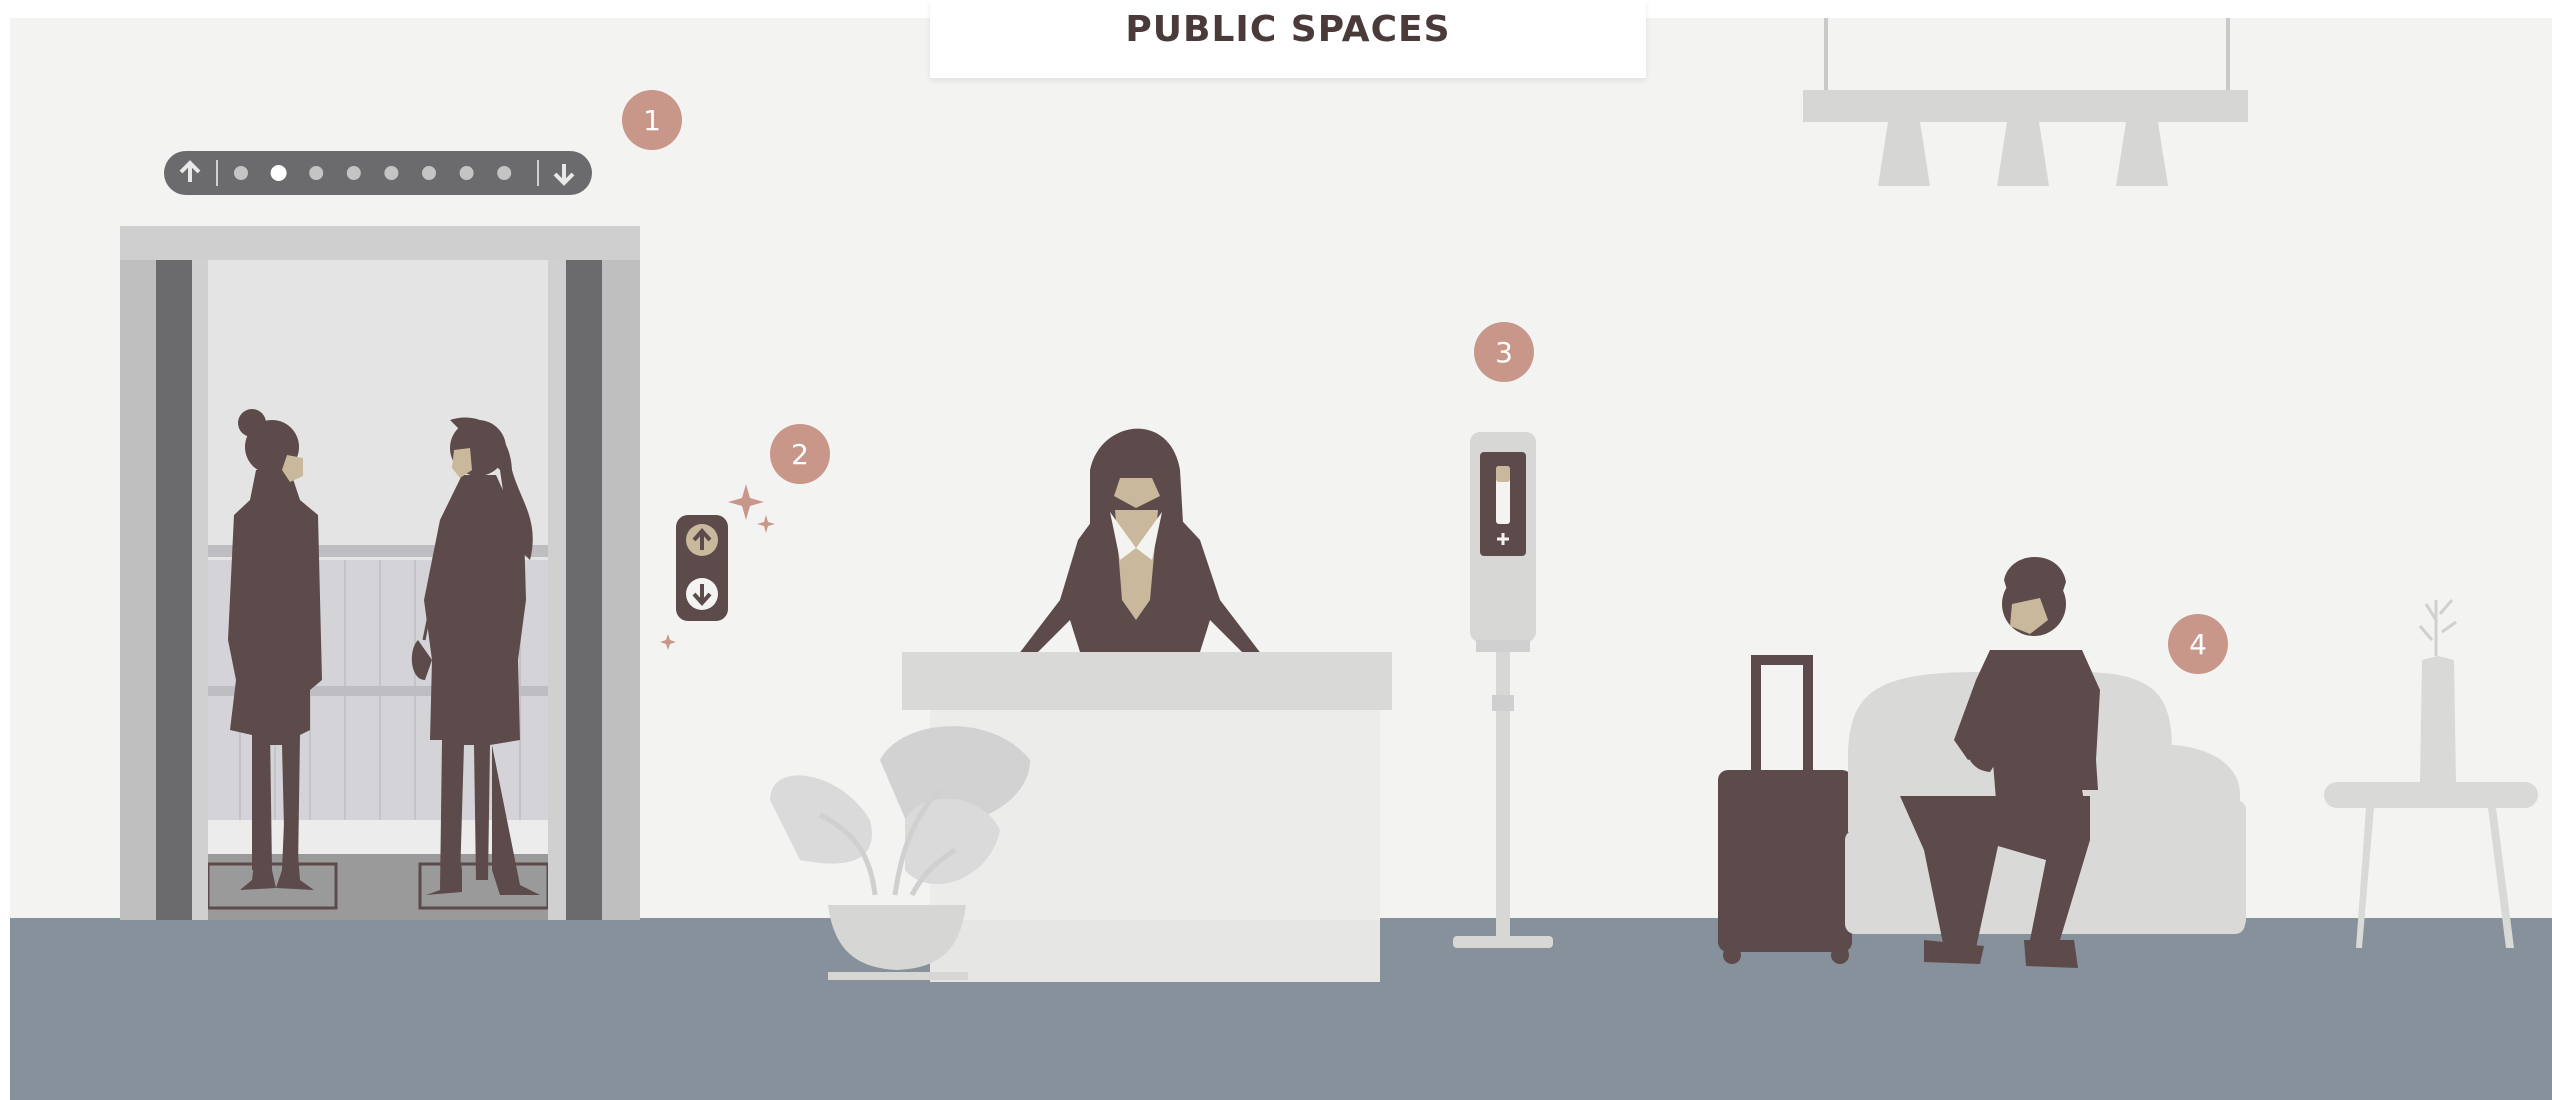  I want to click on marker-label: 3, so click(1504, 352).